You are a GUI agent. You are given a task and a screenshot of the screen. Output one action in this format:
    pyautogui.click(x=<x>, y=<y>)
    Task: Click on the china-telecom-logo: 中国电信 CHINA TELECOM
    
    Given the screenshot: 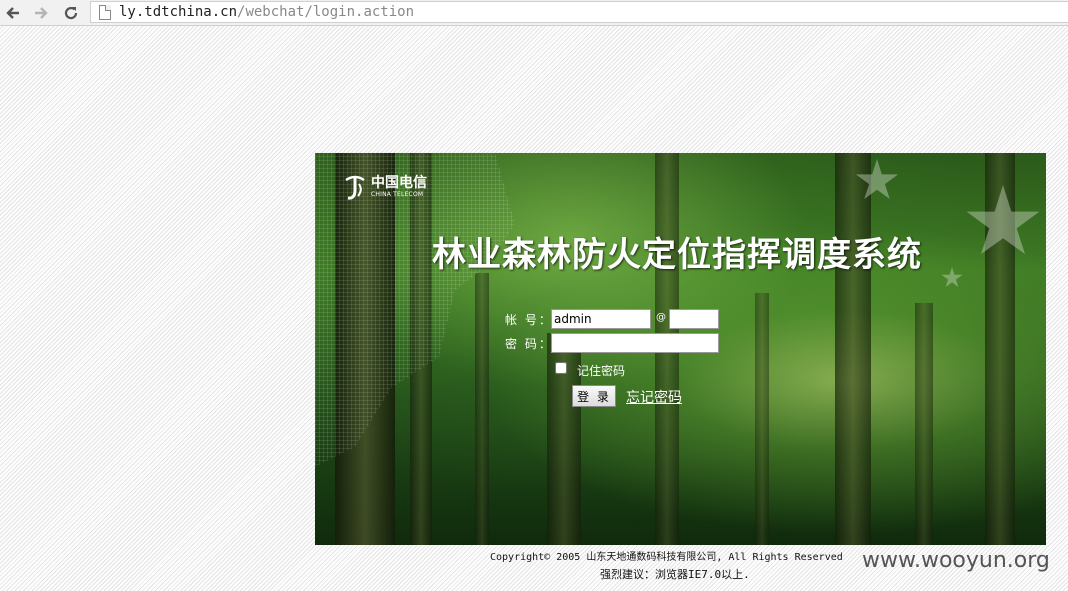 What is the action you would take?
    pyautogui.click(x=385, y=187)
    